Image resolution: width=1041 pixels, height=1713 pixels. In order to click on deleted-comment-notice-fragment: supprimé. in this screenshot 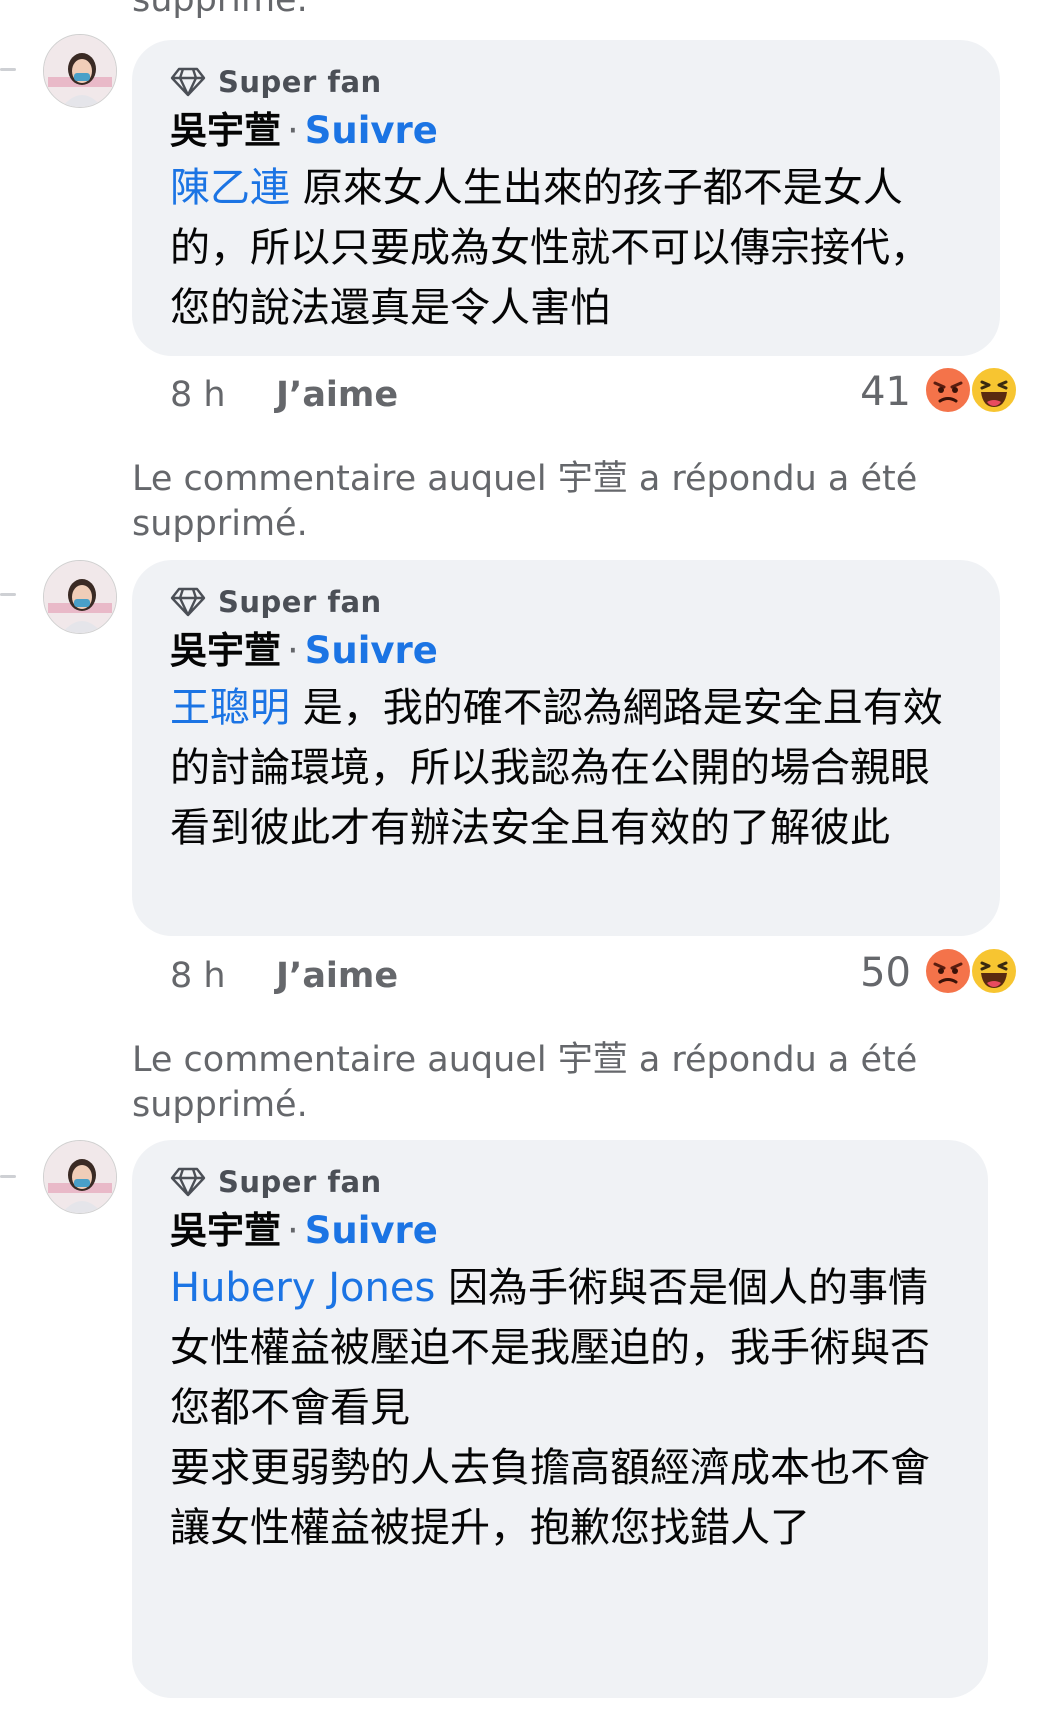, I will do `click(220, 10)`.